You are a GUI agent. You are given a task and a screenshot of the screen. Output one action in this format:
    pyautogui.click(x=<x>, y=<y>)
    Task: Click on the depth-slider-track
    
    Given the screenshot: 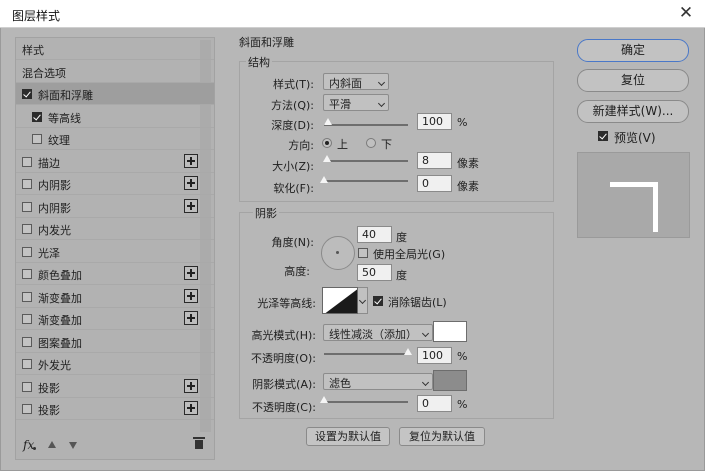 What is the action you would take?
    pyautogui.click(x=366, y=125)
    